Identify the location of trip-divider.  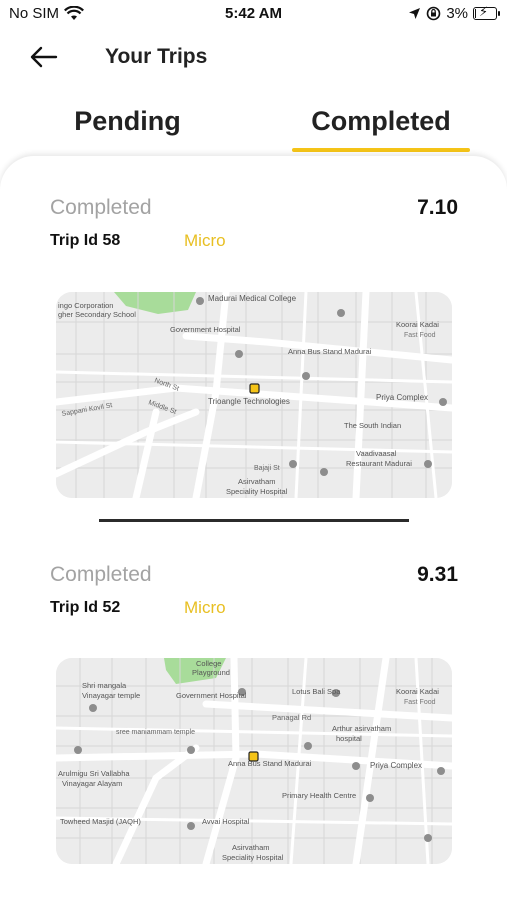
(254, 520).